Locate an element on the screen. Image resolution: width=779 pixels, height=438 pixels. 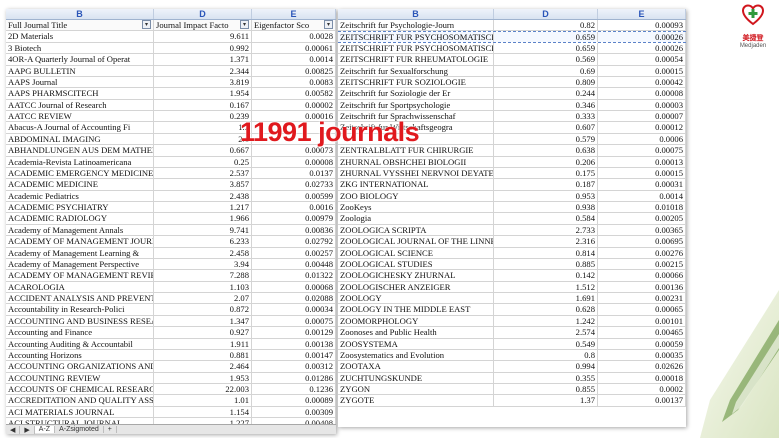
table-cell: 2.316 is located at coordinates (546, 241).